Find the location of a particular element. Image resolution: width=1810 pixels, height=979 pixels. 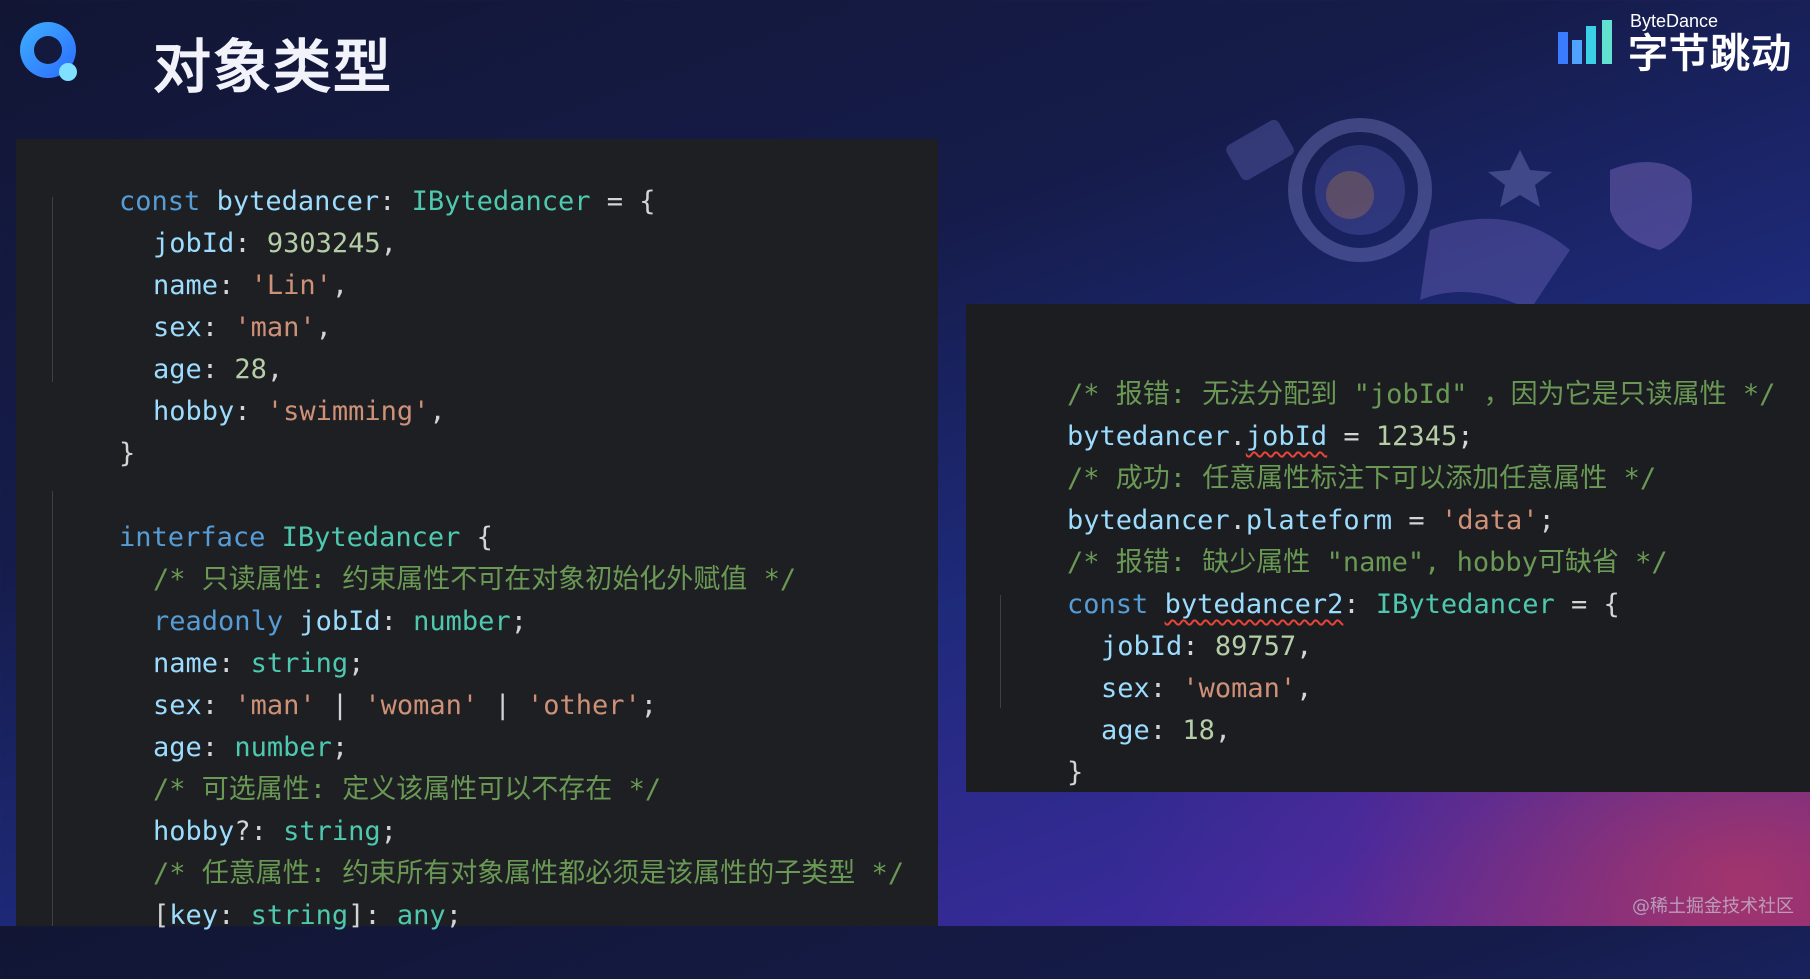

brand-name-en: ByteDance is located at coordinates (1674, 21).